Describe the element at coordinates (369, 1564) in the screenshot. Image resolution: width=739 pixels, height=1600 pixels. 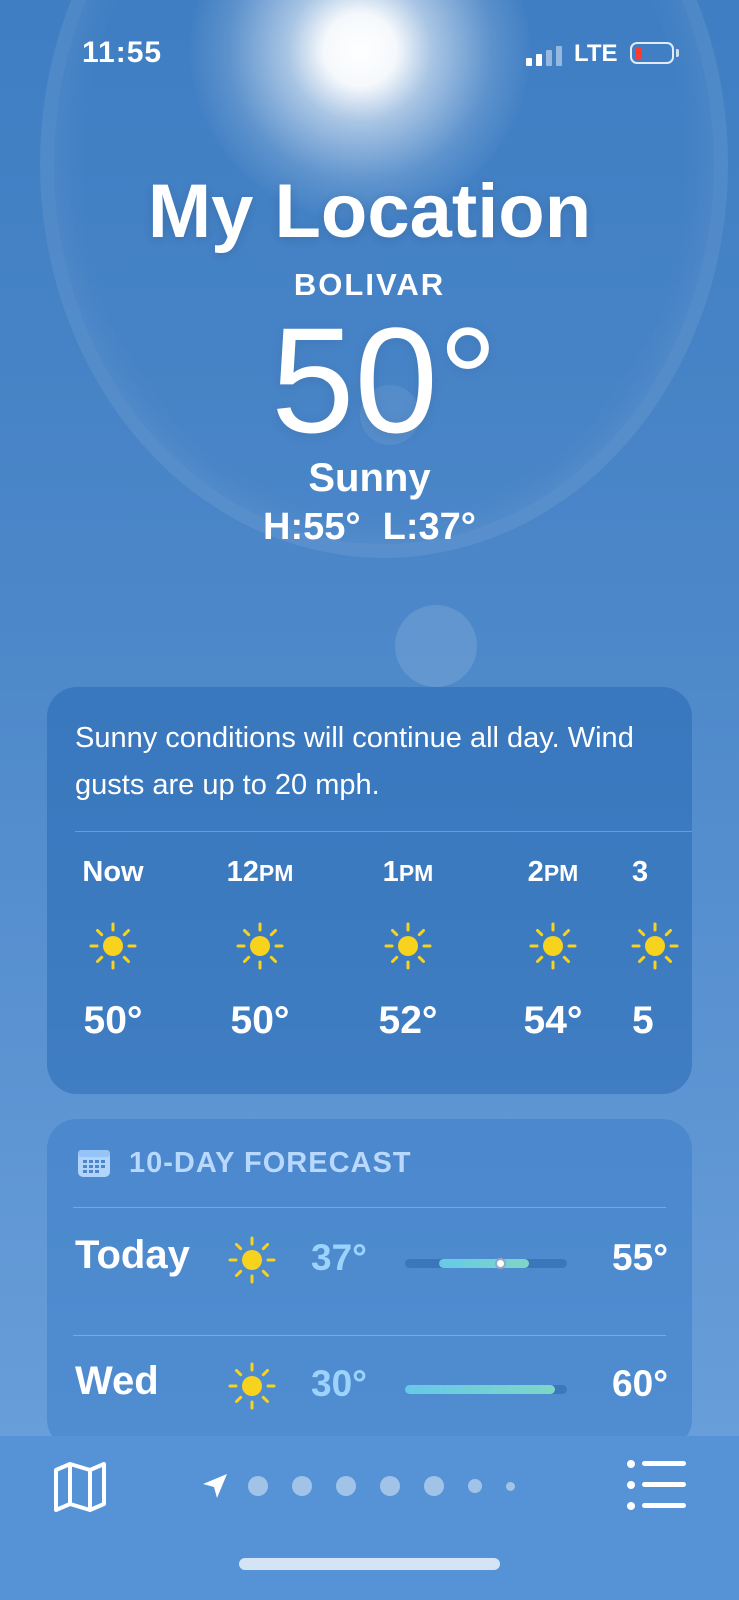
I see `home-indicator` at that location.